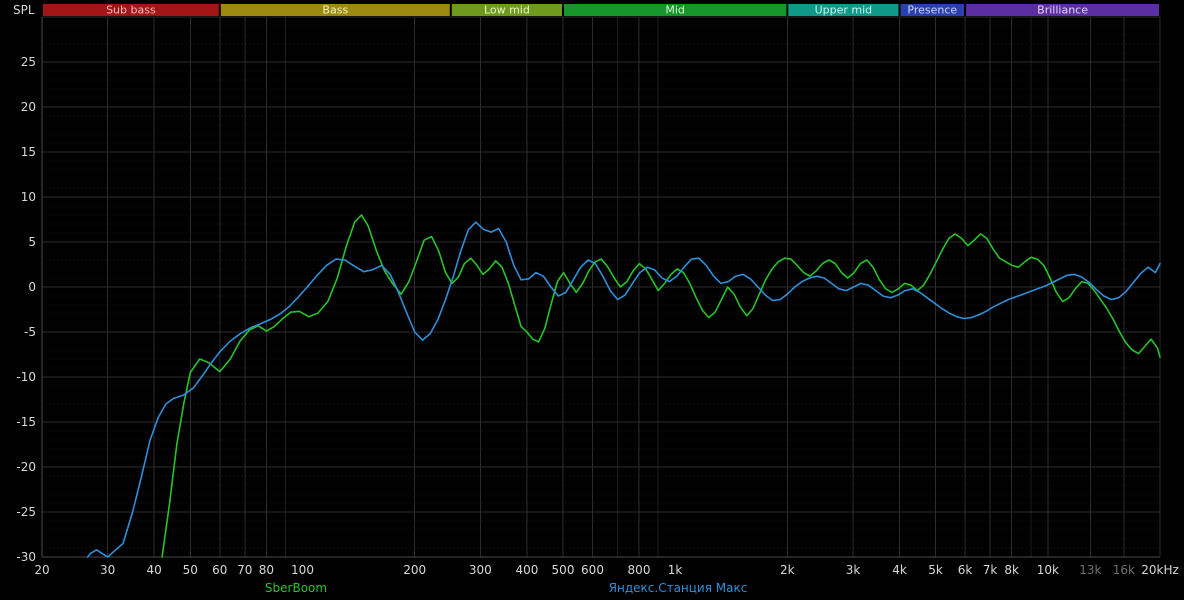 The height and width of the screenshot is (600, 1184). I want to click on x-tick-label: 5k, so click(935, 570).